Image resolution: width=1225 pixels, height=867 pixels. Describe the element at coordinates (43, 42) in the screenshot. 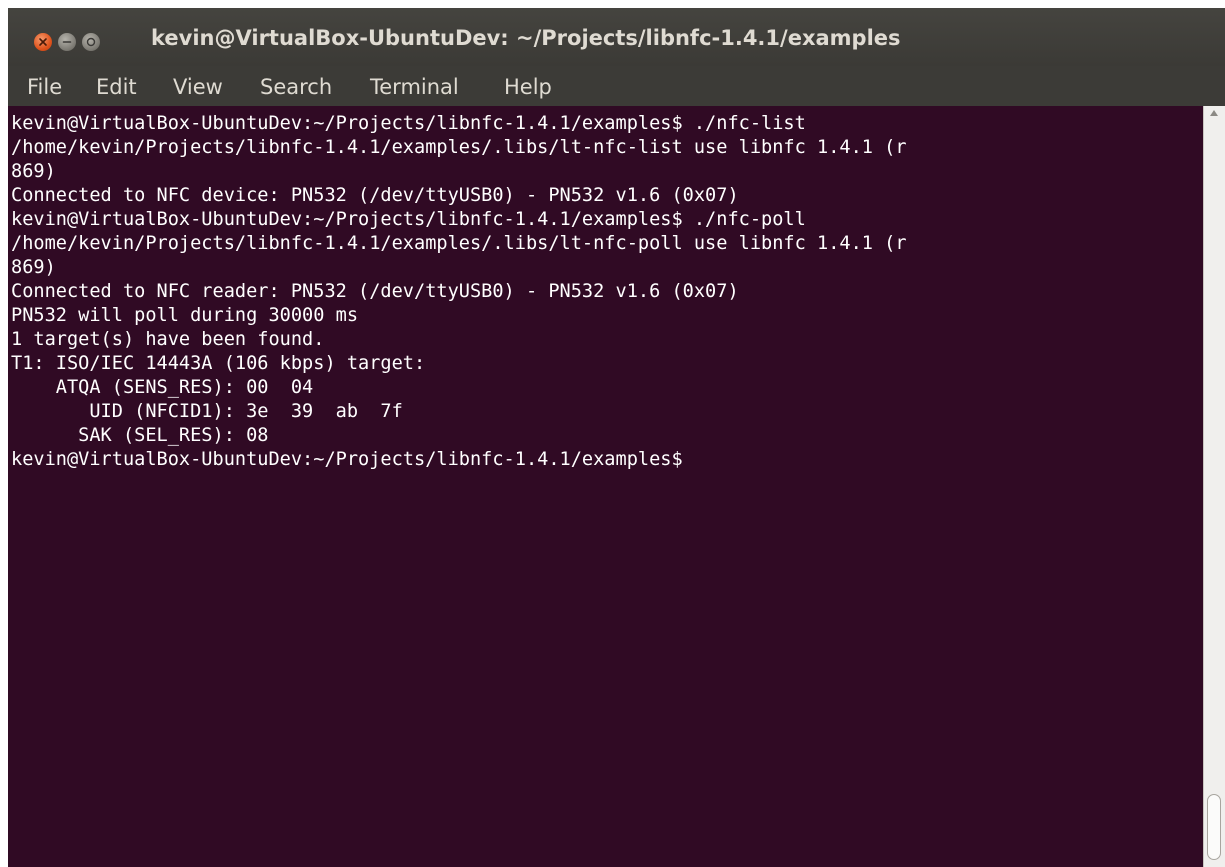

I see `close-icon` at that location.